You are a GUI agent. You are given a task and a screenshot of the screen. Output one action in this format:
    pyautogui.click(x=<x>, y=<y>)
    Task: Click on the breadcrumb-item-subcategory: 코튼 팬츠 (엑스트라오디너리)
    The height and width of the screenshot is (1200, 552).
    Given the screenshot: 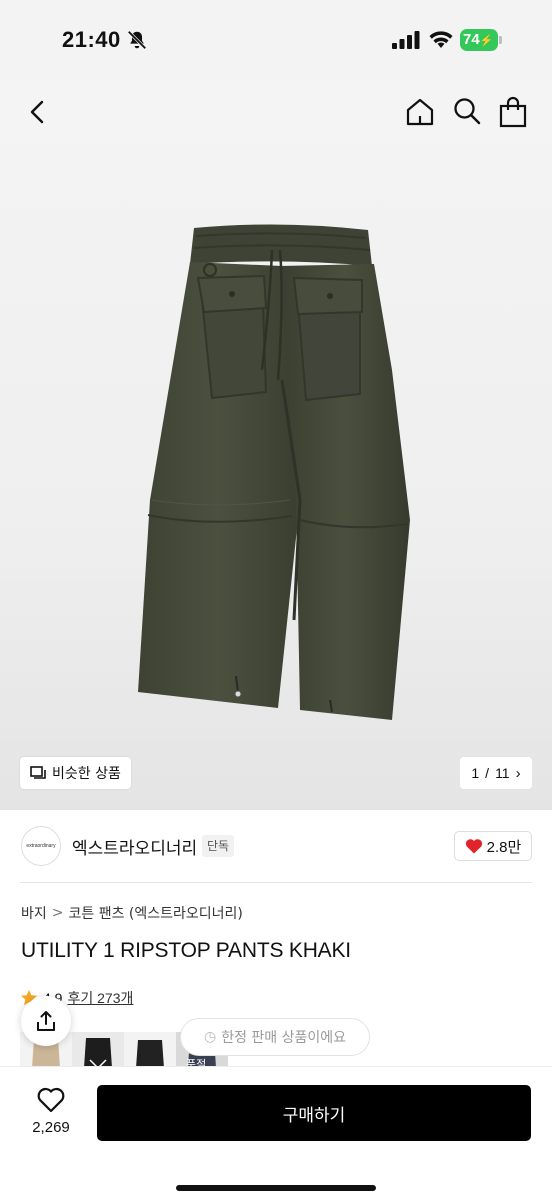 What is the action you would take?
    pyautogui.click(x=156, y=913)
    